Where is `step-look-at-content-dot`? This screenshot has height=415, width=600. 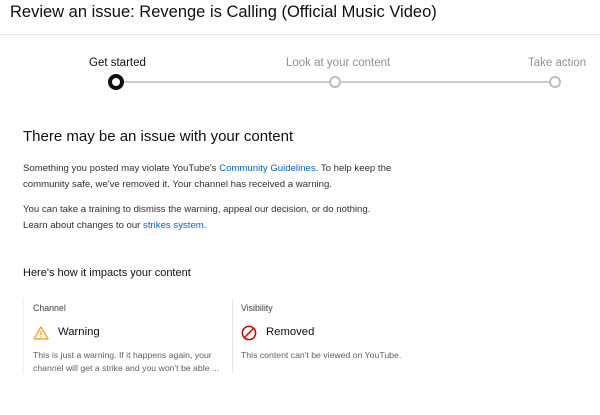 step-look-at-content-dot is located at coordinates (335, 82).